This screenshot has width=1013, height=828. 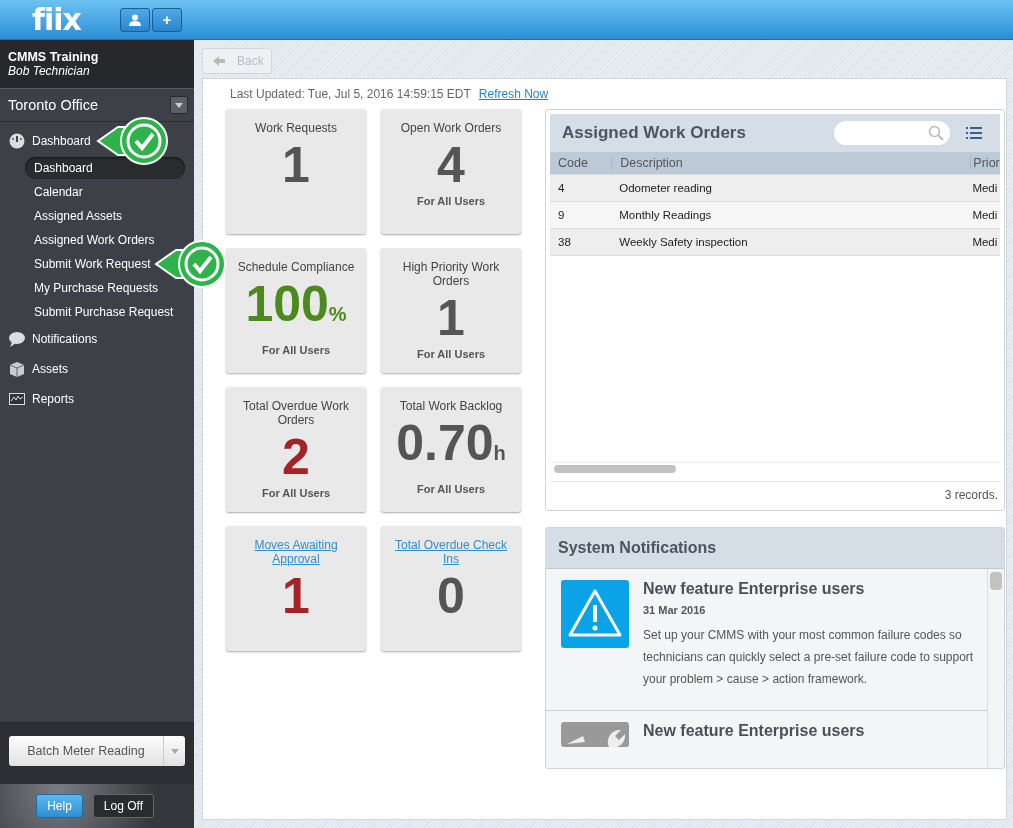 I want to click on table-row: 38 Weekly Safety inspection Medi, so click(x=775, y=242).